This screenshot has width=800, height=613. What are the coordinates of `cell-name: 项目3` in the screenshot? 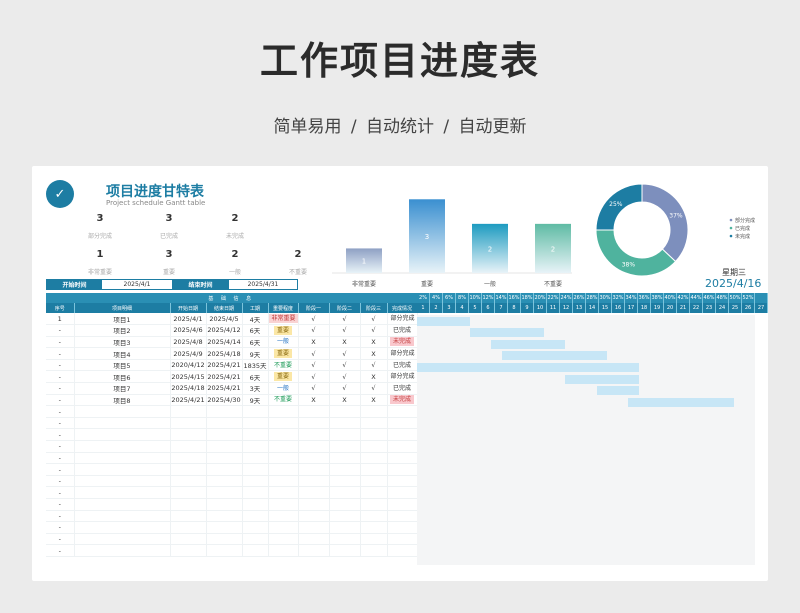 It's located at (122, 342).